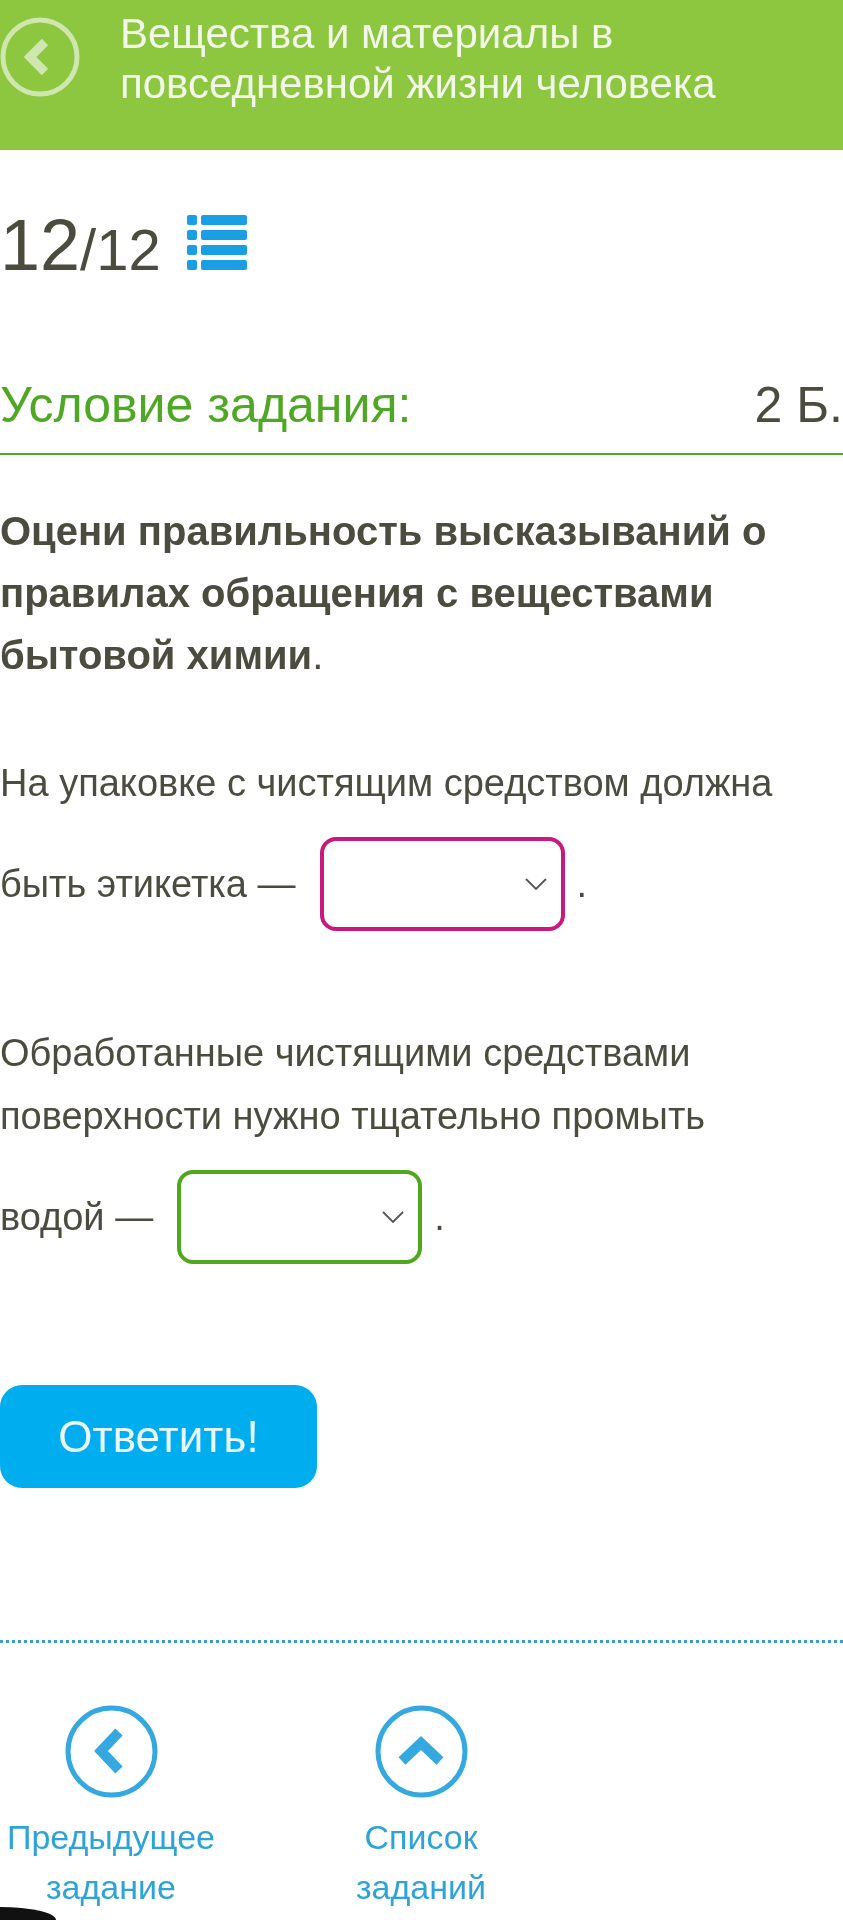  Describe the element at coordinates (120, 250) in the screenshot. I see `task-total-text: /12` at that location.